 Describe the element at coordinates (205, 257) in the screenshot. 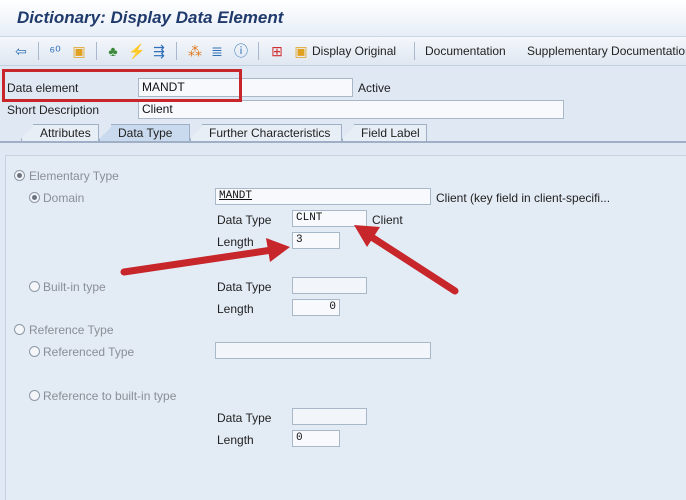

I see `arrow-to-length-icon` at that location.